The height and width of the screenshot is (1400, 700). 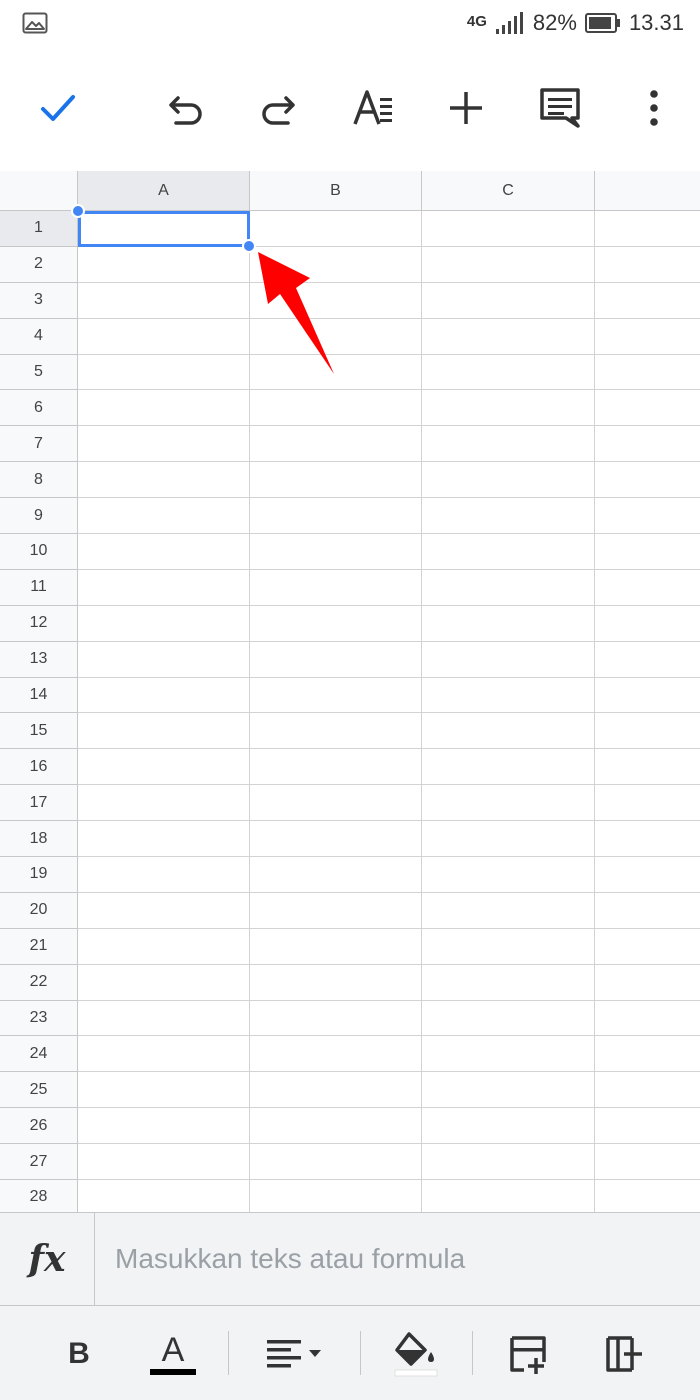 I want to click on insert-row-button, so click(x=528, y=1354).